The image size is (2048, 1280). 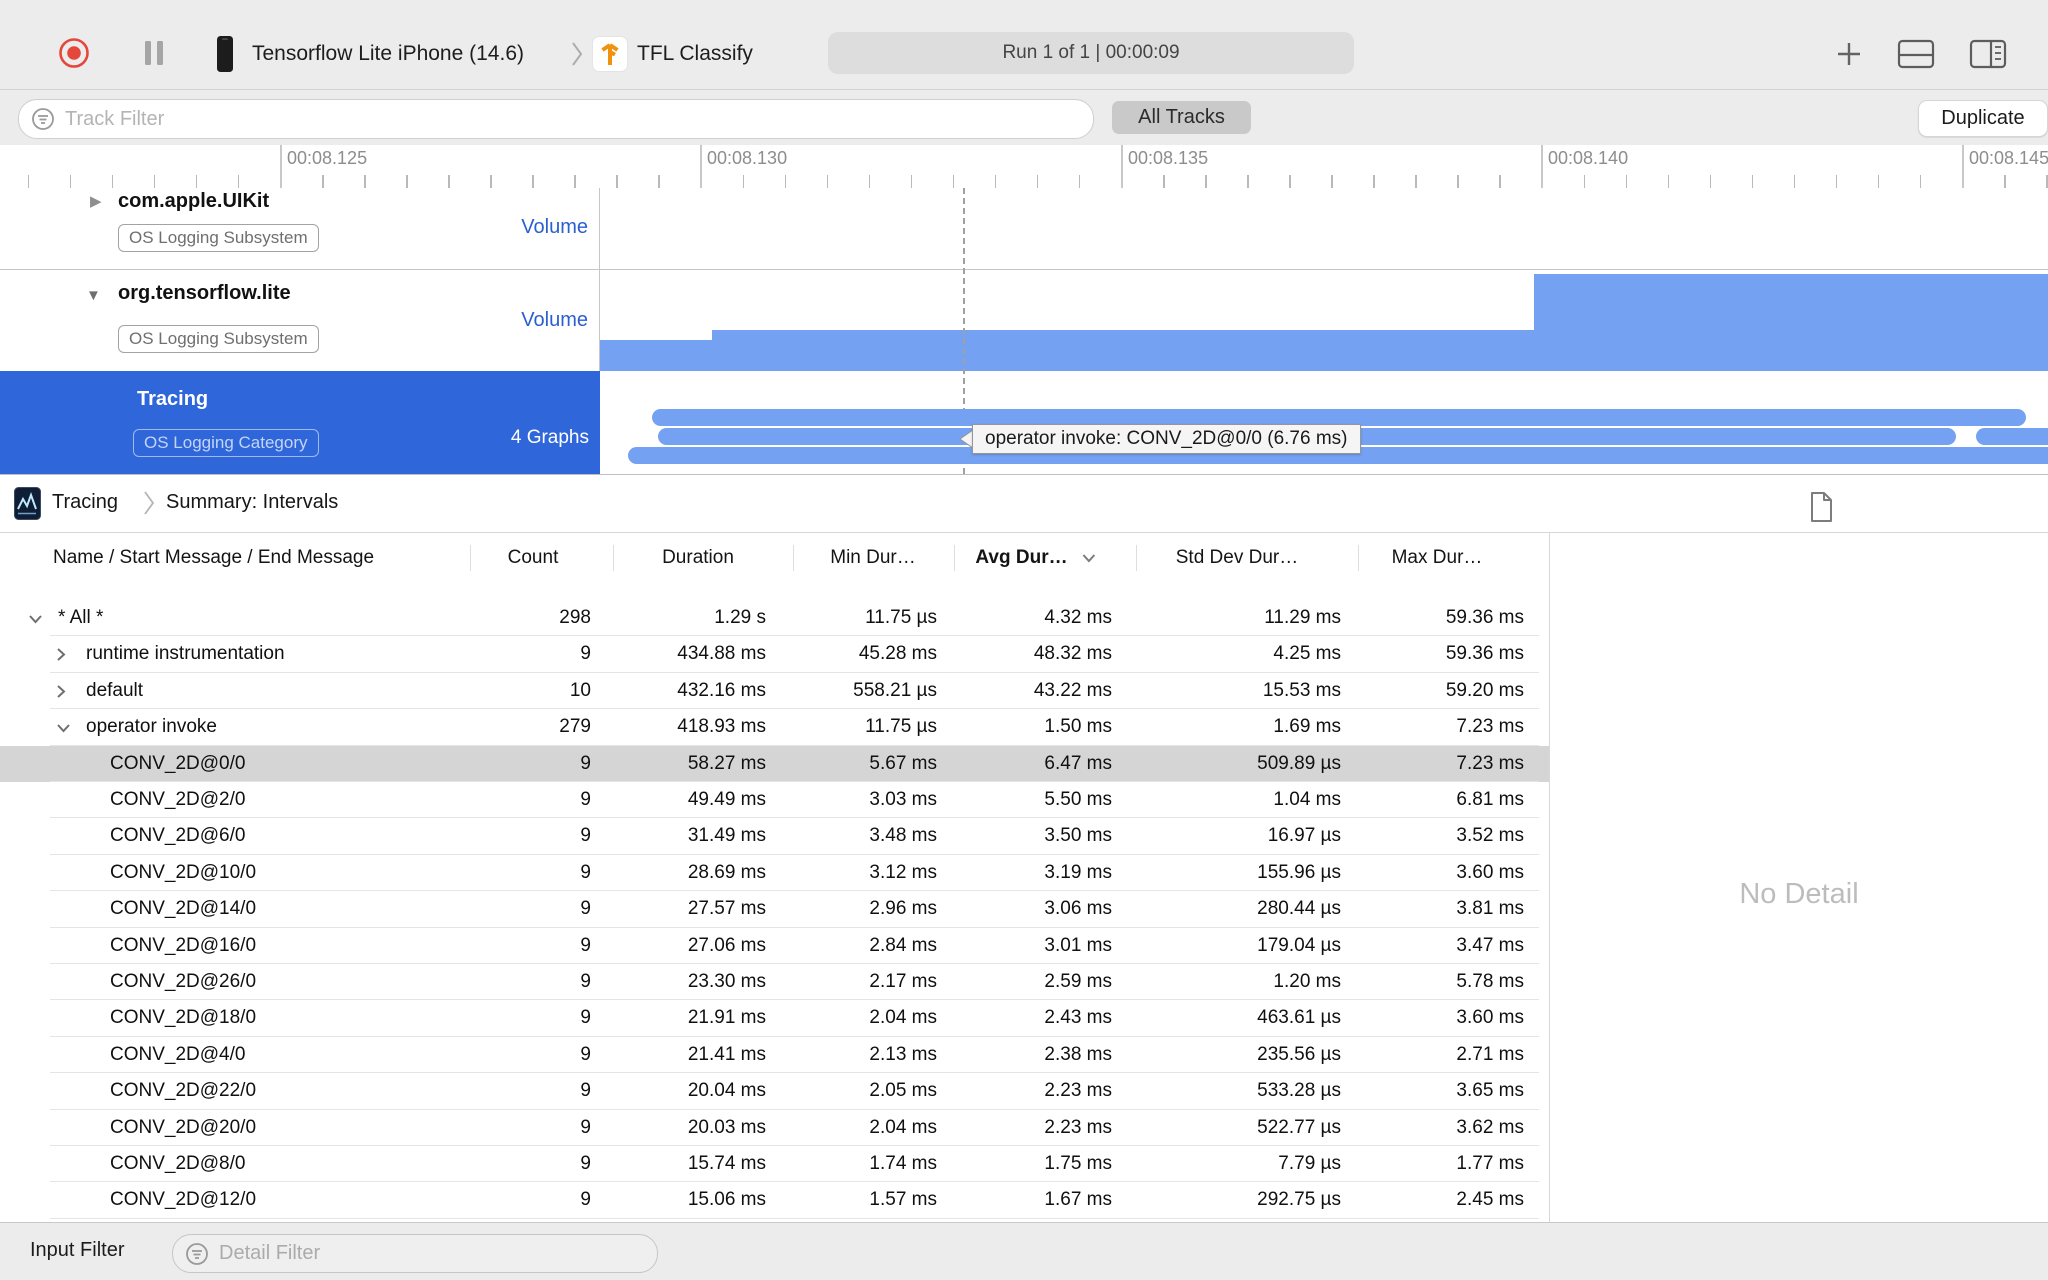 I want to click on cell-value: 1.50 ms, so click(x=1078, y=727).